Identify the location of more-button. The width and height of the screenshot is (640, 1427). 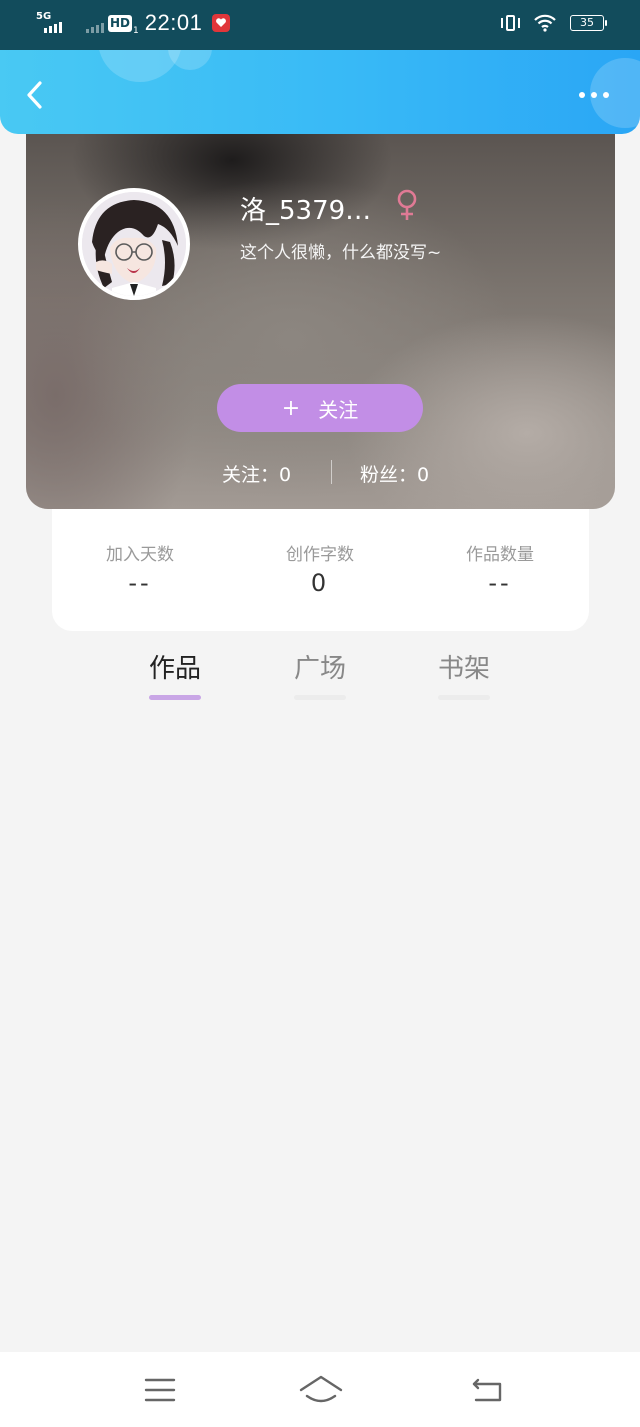
(594, 95).